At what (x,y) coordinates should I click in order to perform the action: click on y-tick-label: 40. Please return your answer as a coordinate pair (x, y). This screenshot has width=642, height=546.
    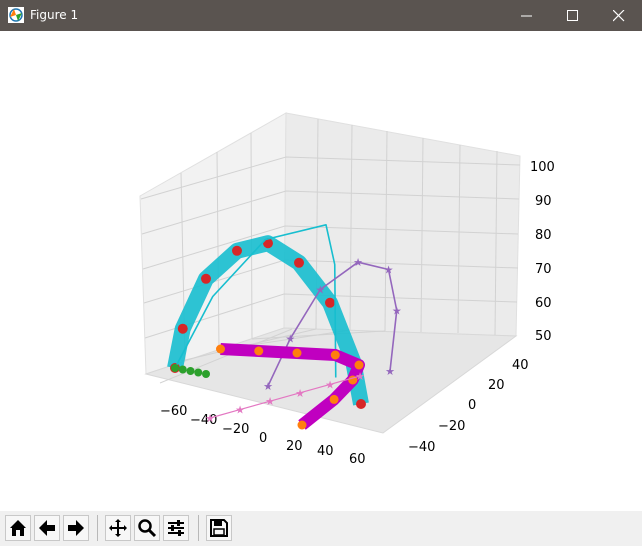
    Looking at the image, I should click on (520, 365).